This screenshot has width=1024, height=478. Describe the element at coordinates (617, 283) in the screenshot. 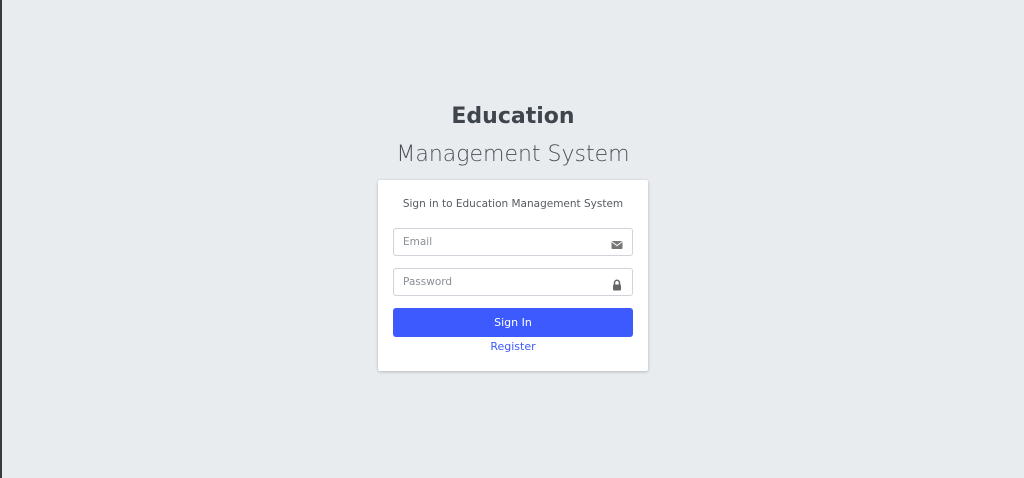

I see `lock-icon` at that location.